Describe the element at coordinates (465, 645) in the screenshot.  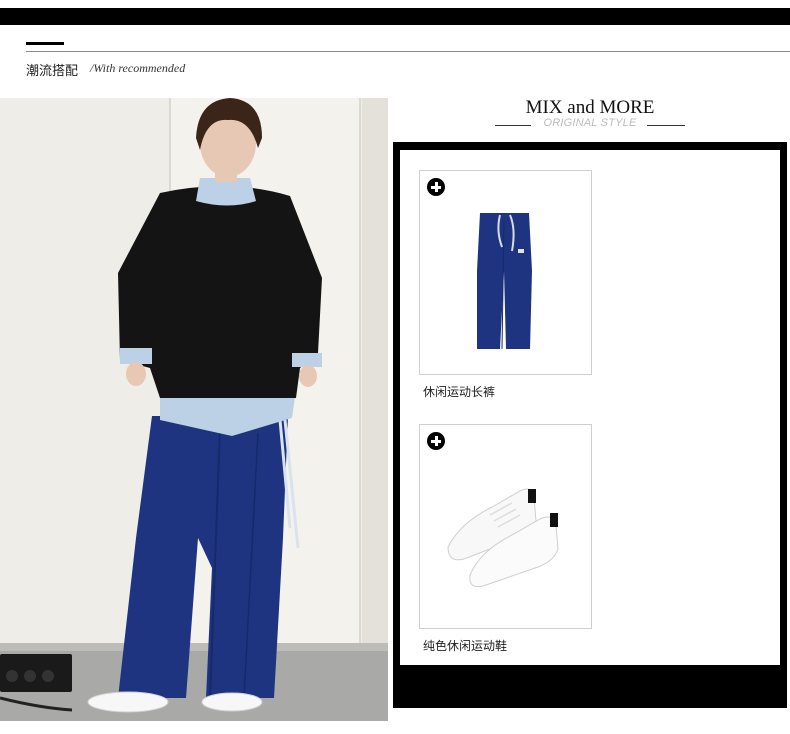
I see `product-name-shoes: 纯色休闲运动鞋` at that location.